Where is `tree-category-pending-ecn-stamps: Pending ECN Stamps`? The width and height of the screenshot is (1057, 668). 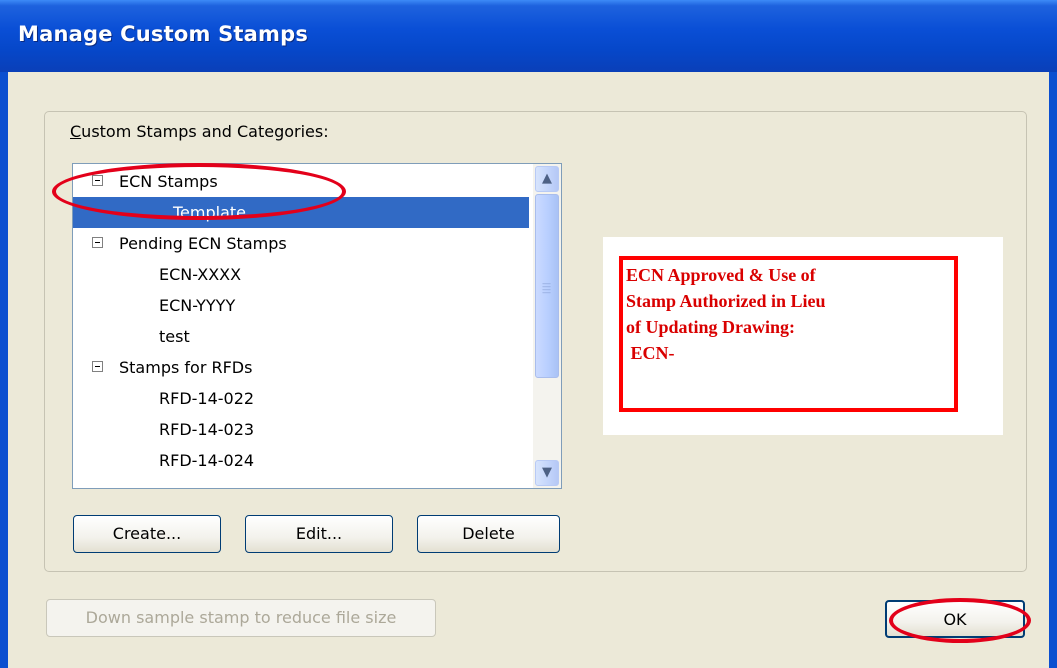 tree-category-pending-ecn-stamps: Pending ECN Stamps is located at coordinates (301, 243).